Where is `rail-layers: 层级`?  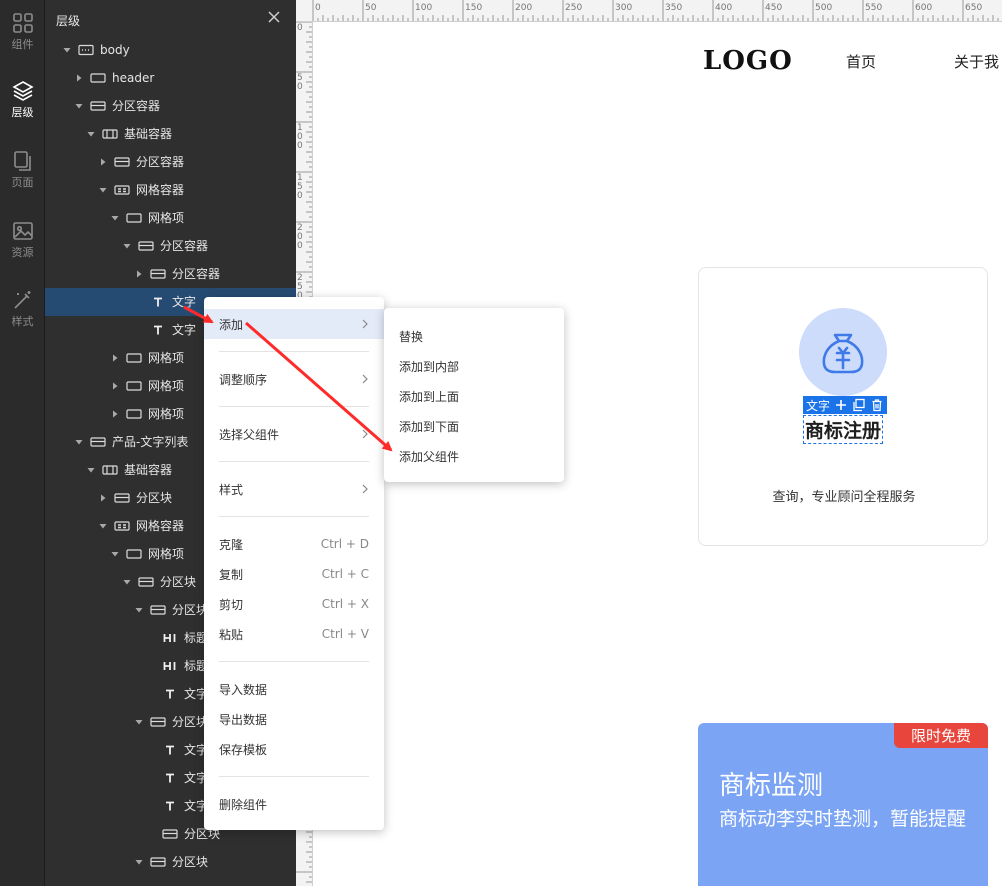 rail-layers: 层级 is located at coordinates (22, 100).